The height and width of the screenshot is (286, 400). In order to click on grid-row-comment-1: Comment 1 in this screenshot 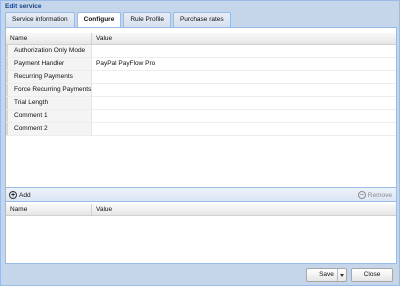, I will do `click(201, 116)`.